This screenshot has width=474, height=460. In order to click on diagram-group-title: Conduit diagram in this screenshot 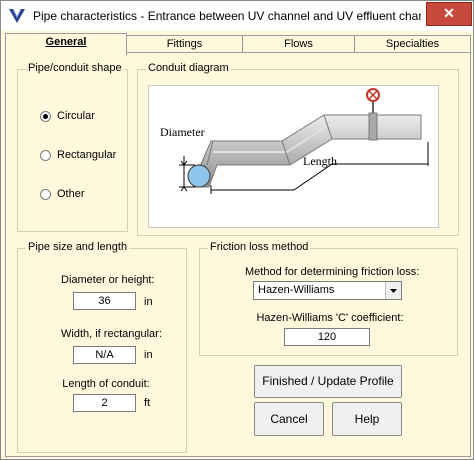, I will do `click(188, 68)`.